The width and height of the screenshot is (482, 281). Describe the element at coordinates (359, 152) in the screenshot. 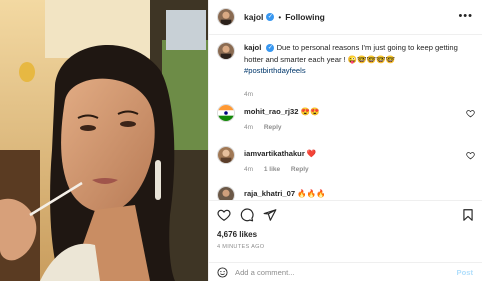

I see `comment-line: iamvartikathakur ❤️` at that location.